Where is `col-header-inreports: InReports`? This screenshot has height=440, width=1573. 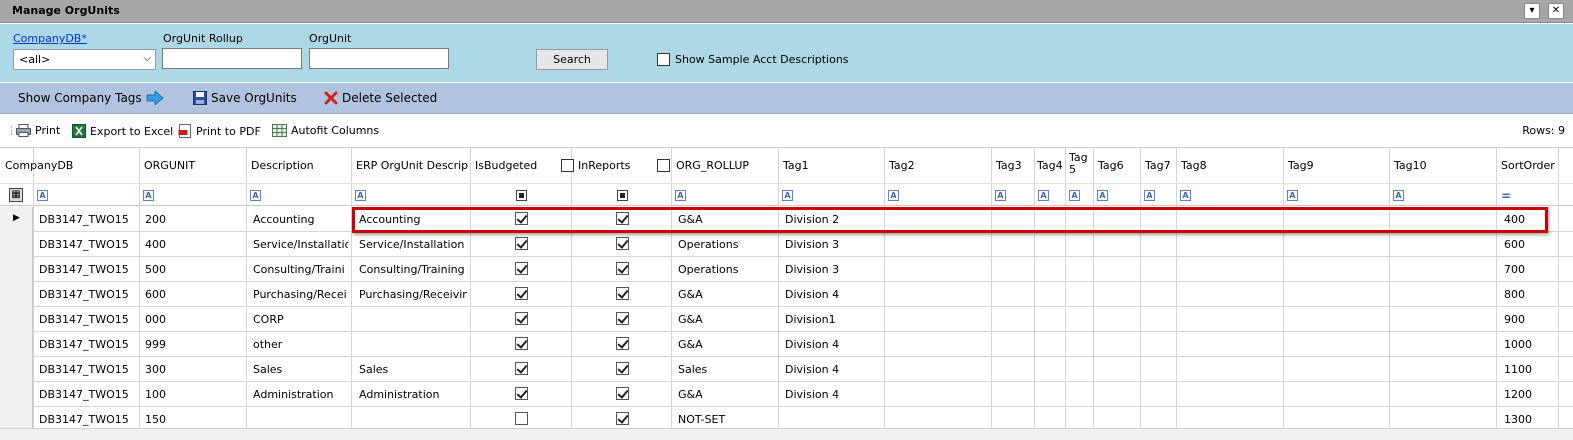 col-header-inreports: InReports is located at coordinates (621, 165).